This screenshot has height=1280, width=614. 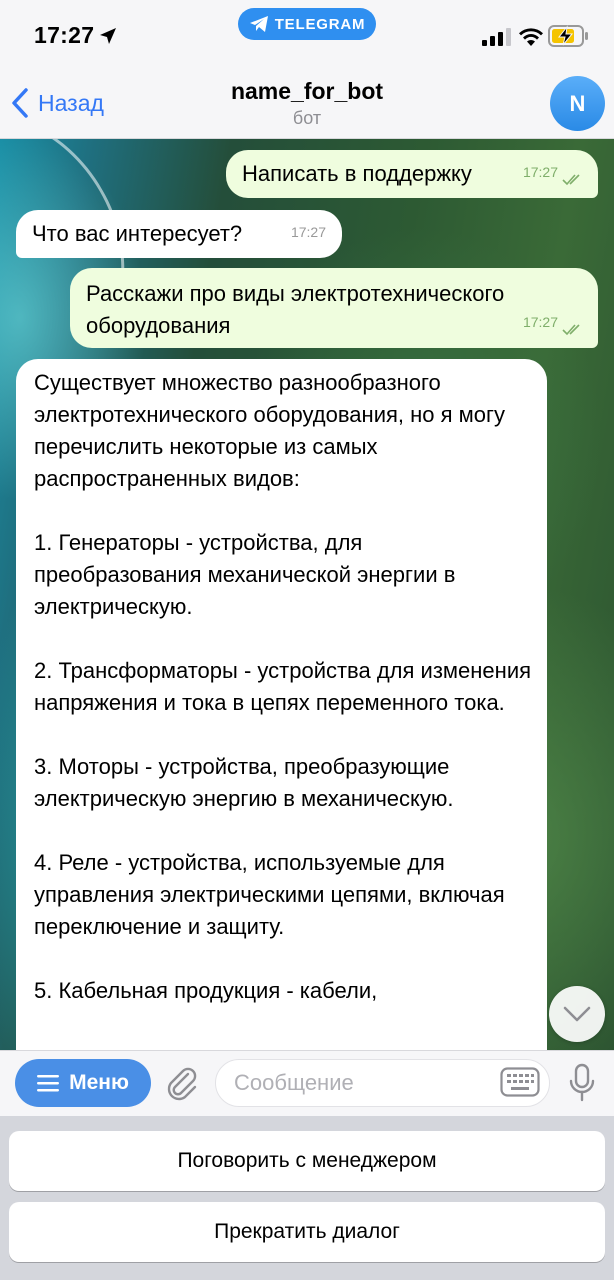 I want to click on status-bar: 17:27 TELEGRAM, so click(x=307, y=34).